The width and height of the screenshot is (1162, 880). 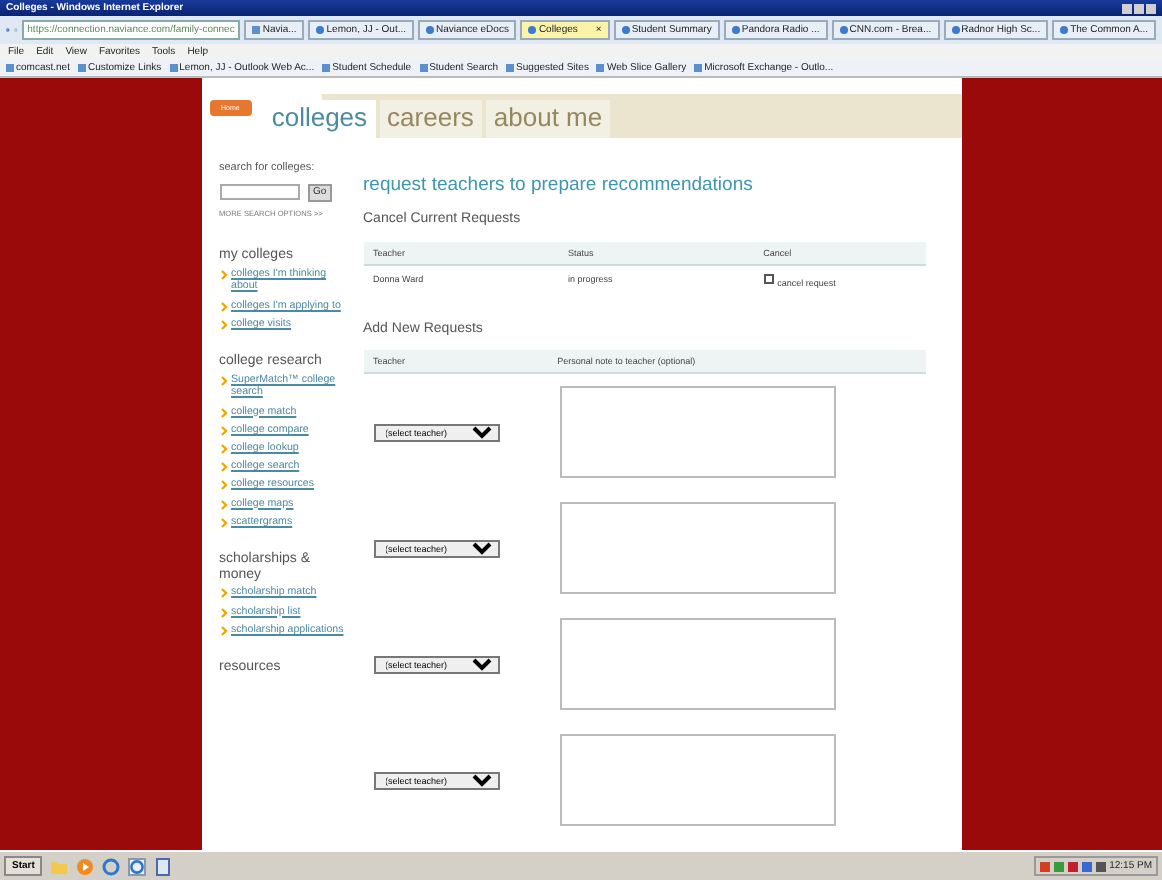 What do you see at coordinates (259, 192) in the screenshot?
I see `search-field` at bounding box center [259, 192].